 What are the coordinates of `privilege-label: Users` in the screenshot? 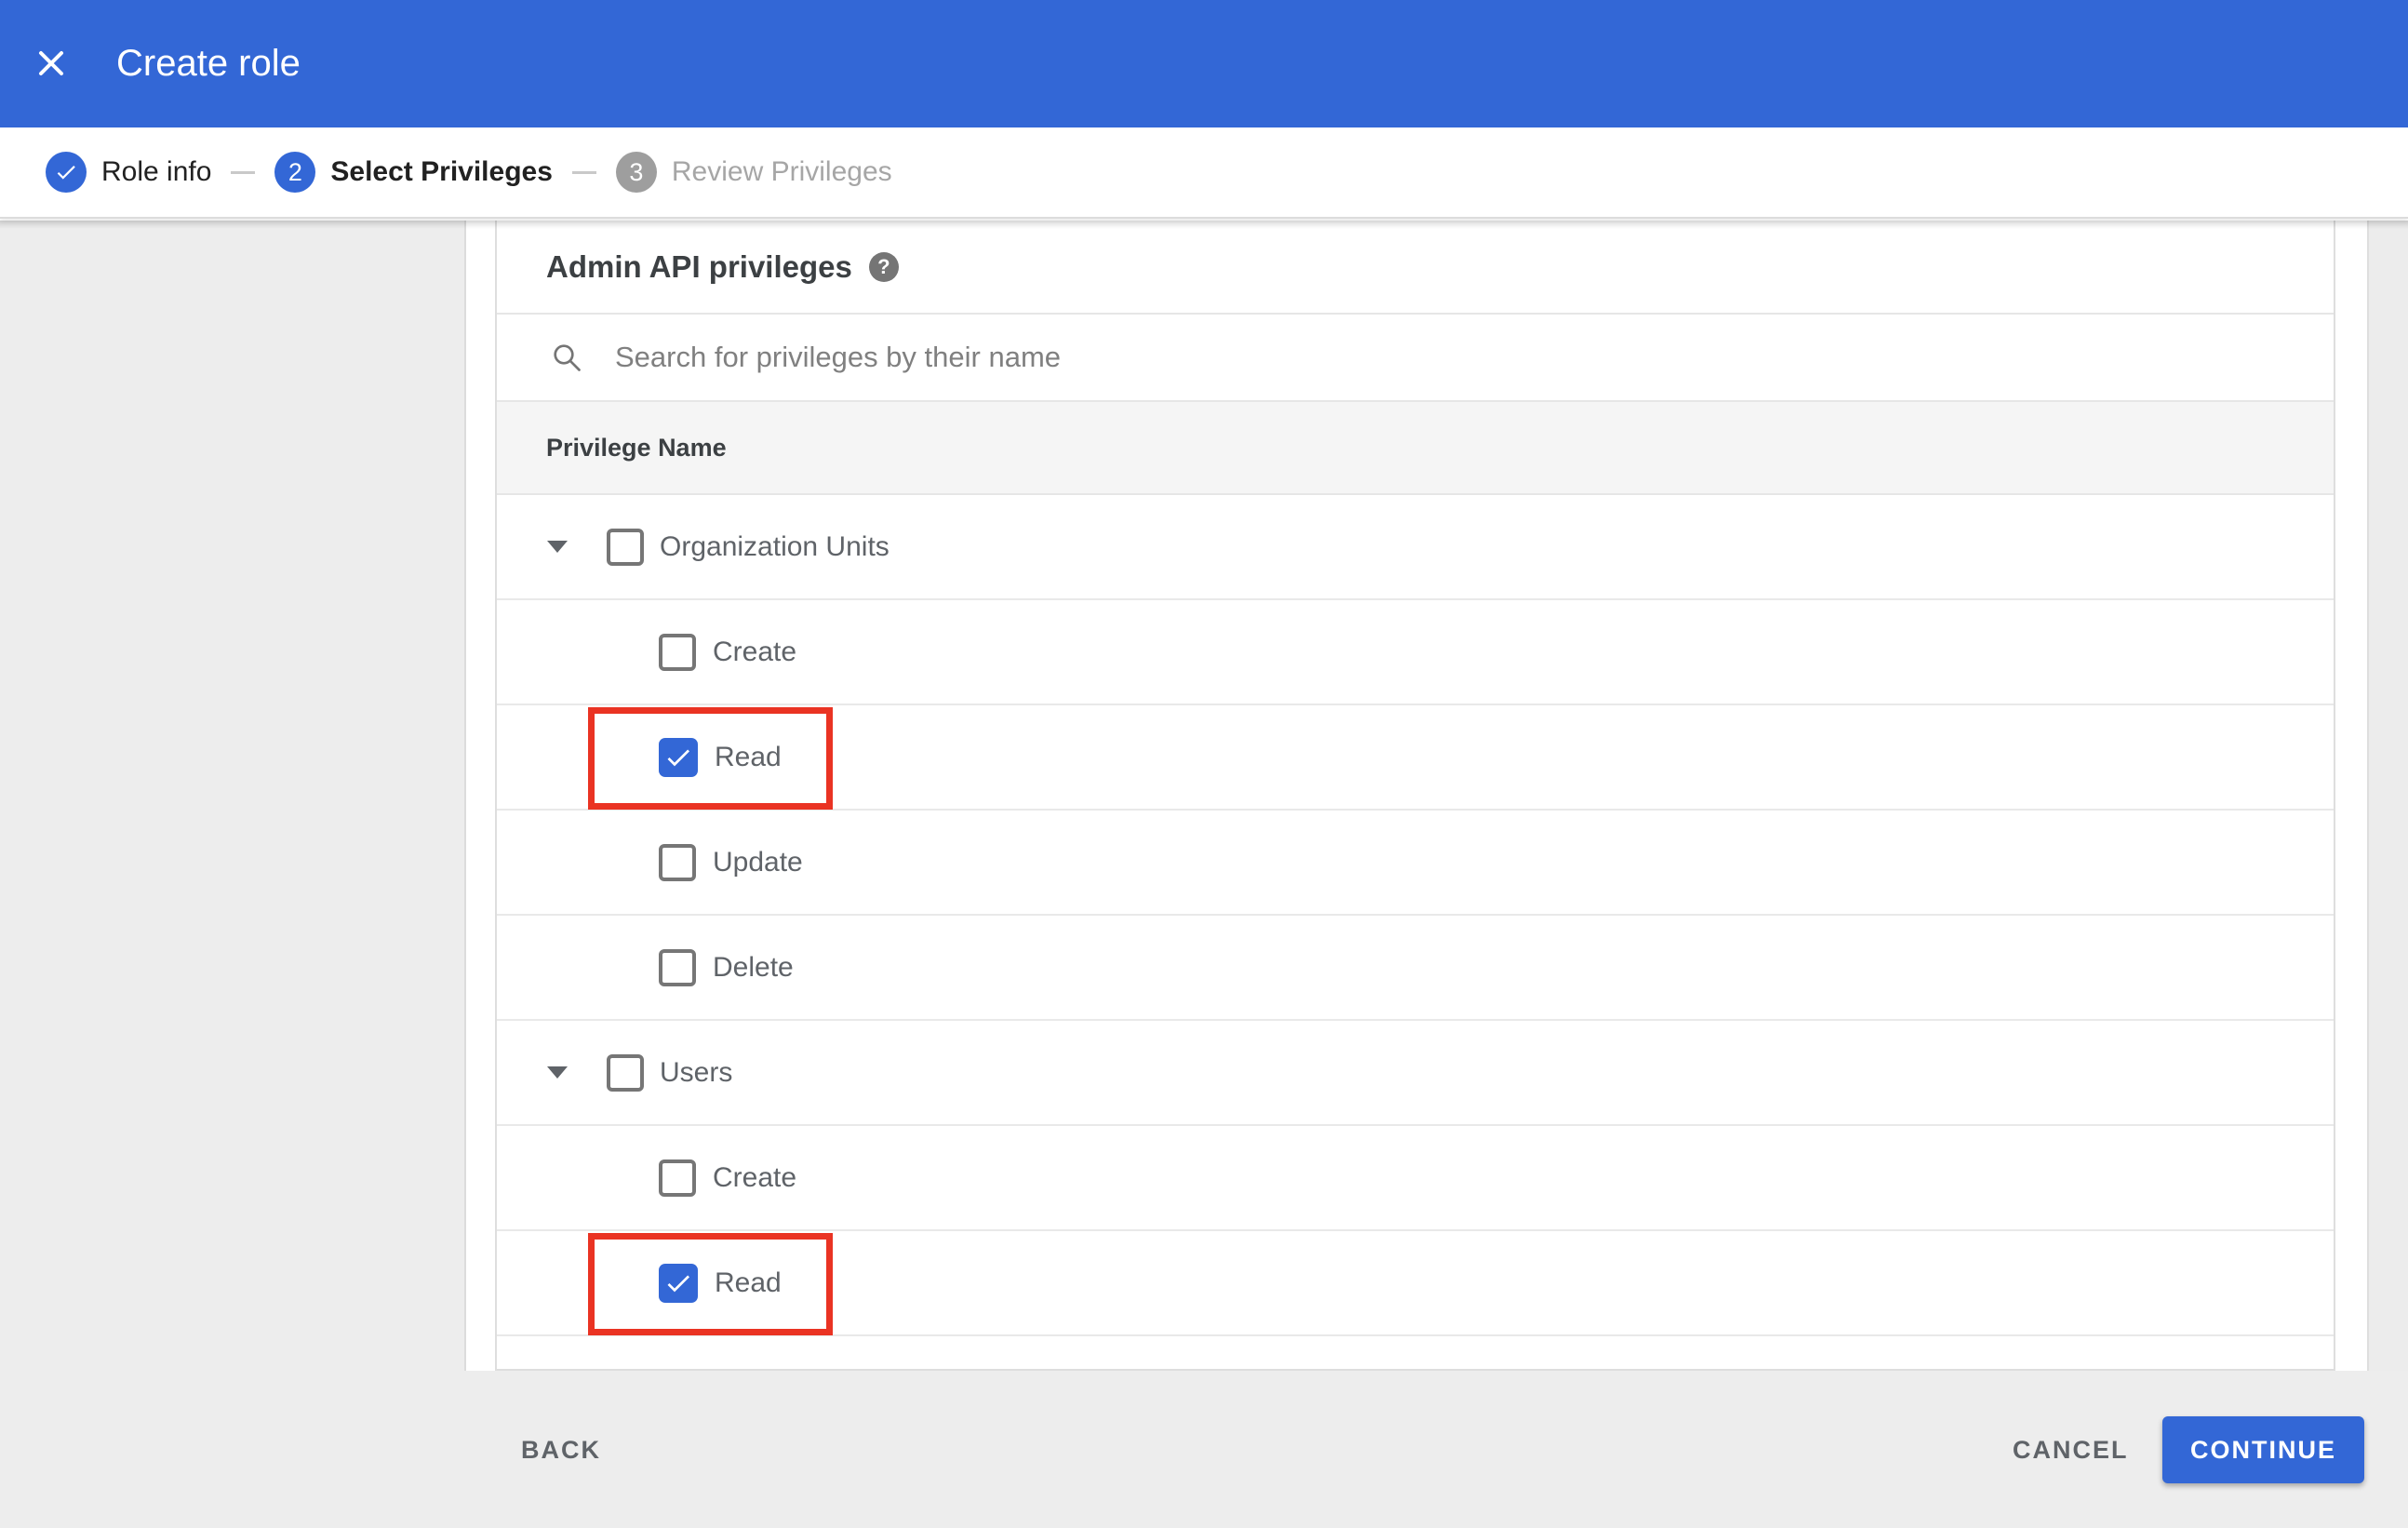 It's located at (697, 1072).